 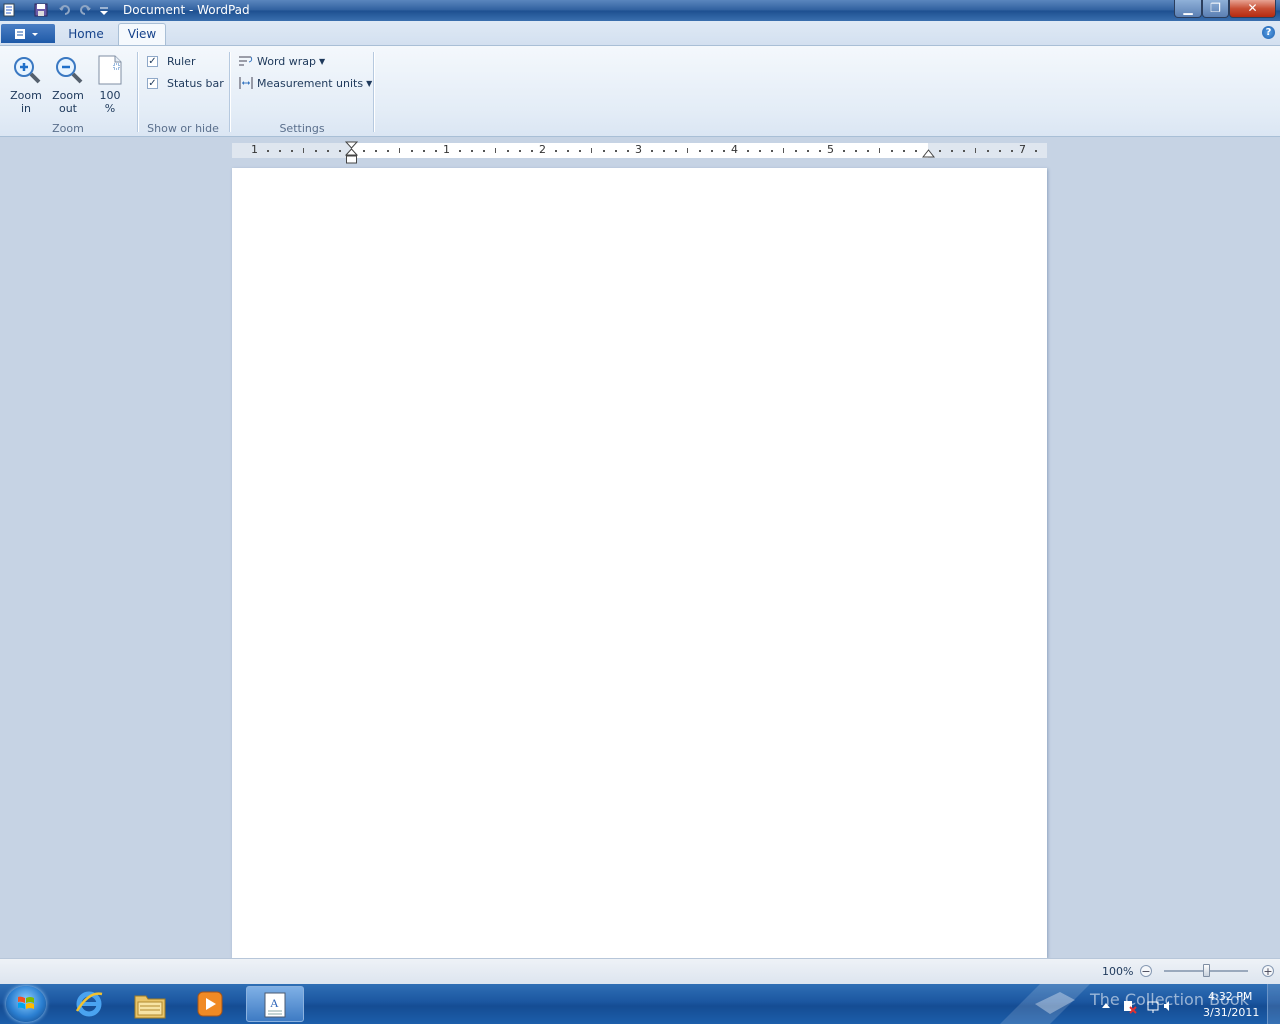 I want to click on right-indent-marker-icon, so click(x=928, y=153).